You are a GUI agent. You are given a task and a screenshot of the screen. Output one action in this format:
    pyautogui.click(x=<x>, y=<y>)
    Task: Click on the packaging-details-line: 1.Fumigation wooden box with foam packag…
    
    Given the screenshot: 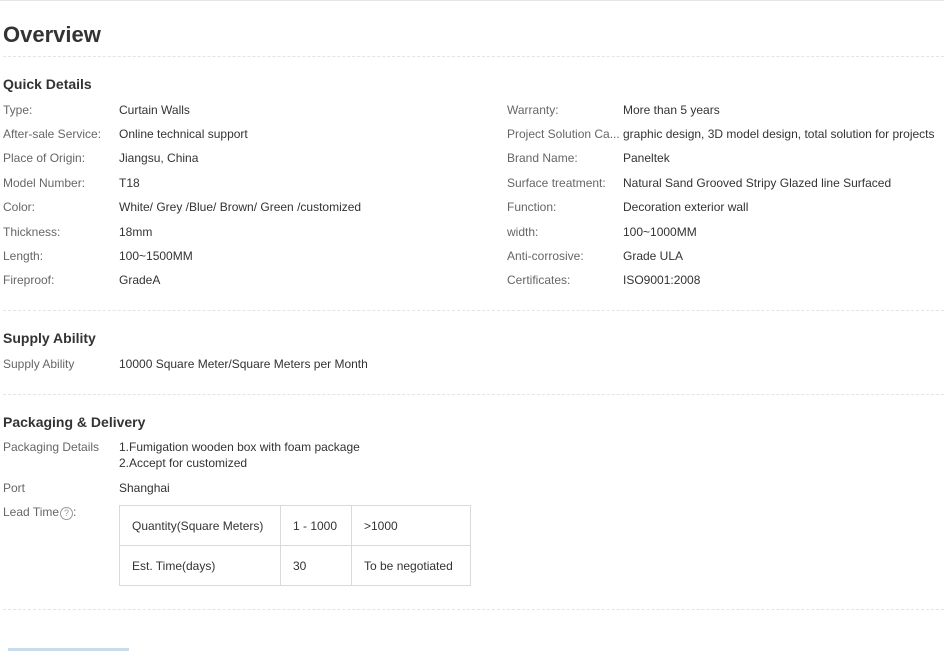 What is the action you would take?
    pyautogui.click(x=239, y=447)
    